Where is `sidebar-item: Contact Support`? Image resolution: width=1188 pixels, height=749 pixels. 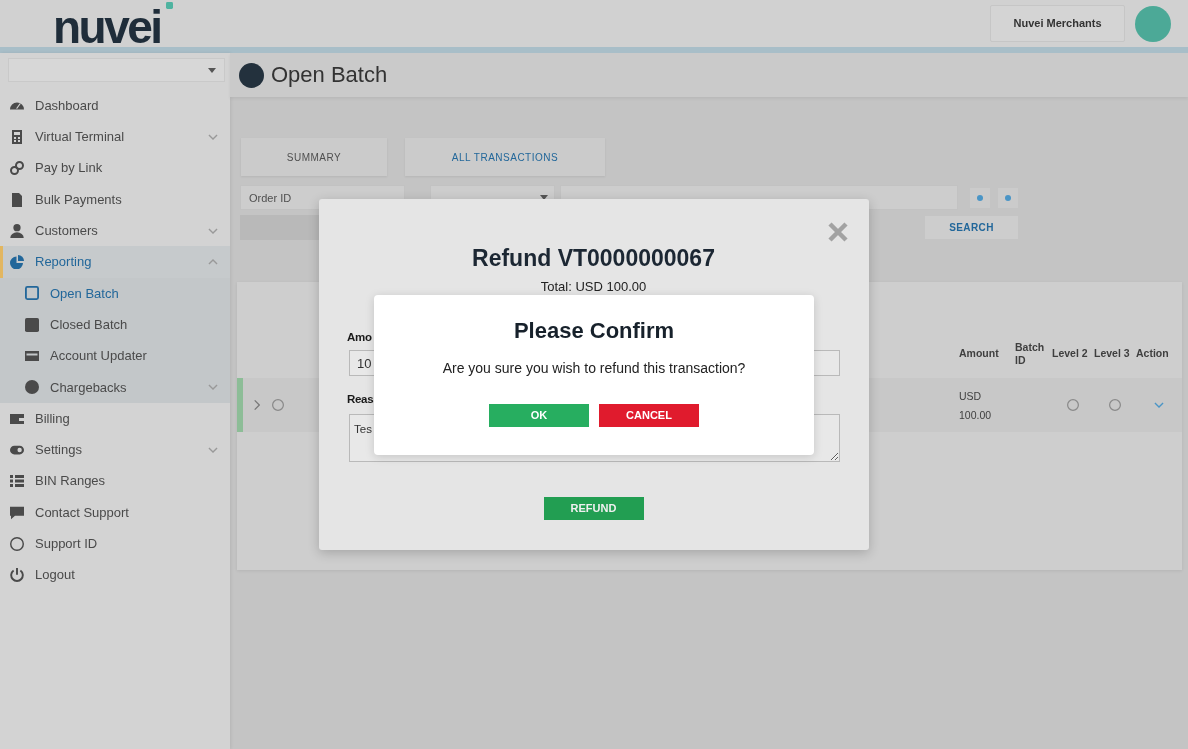
sidebar-item: Contact Support is located at coordinates (115, 512).